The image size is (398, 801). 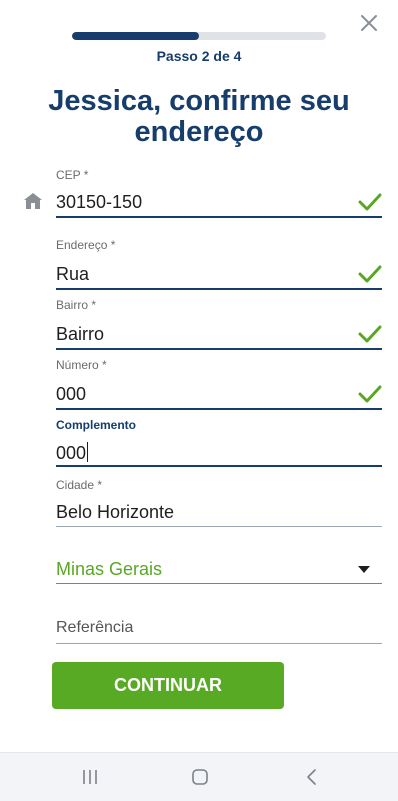 What do you see at coordinates (199, 56) in the screenshot?
I see `step-indicator: Passo 2 de 4` at bounding box center [199, 56].